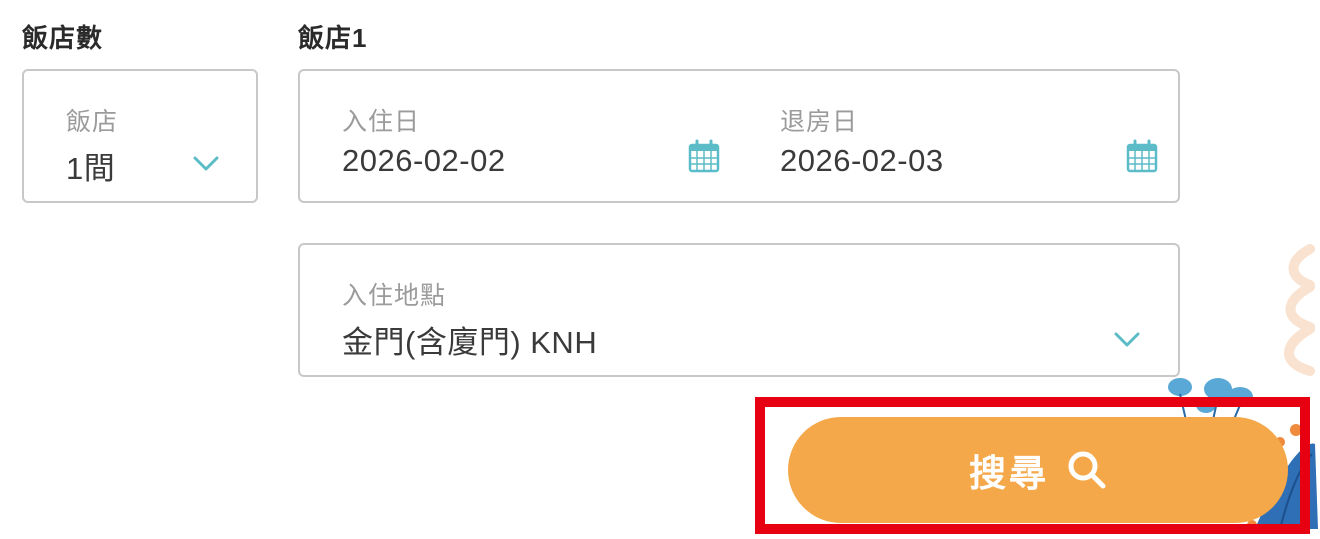  Describe the element at coordinates (470, 342) in the screenshot. I see `location-value: 金門(含廈門) KNH` at that location.